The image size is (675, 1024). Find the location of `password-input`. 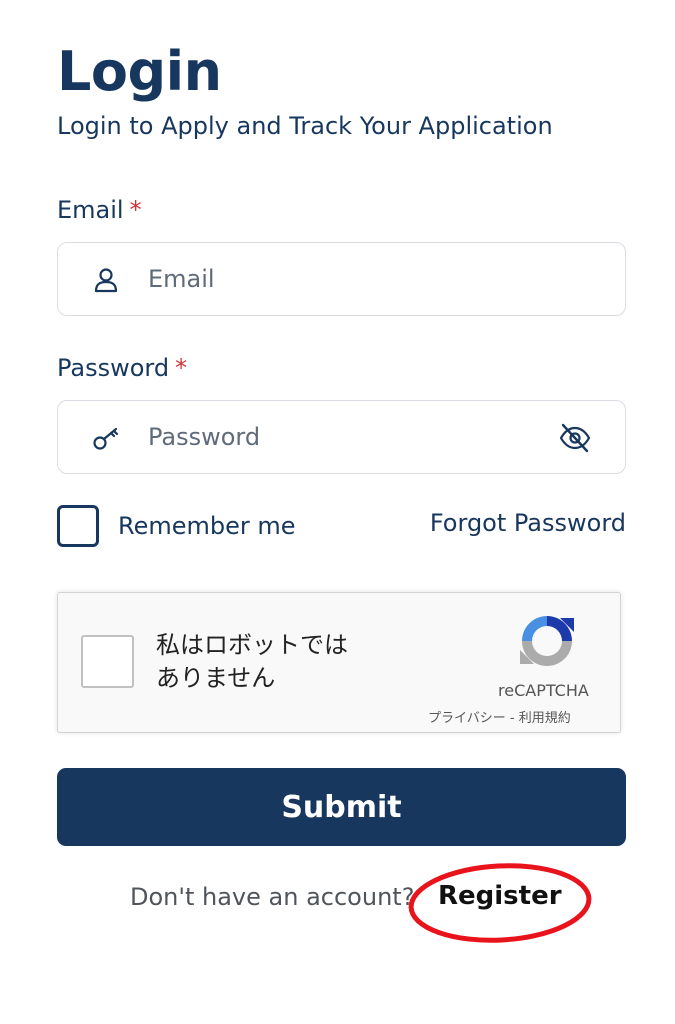

password-input is located at coordinates (348, 437).